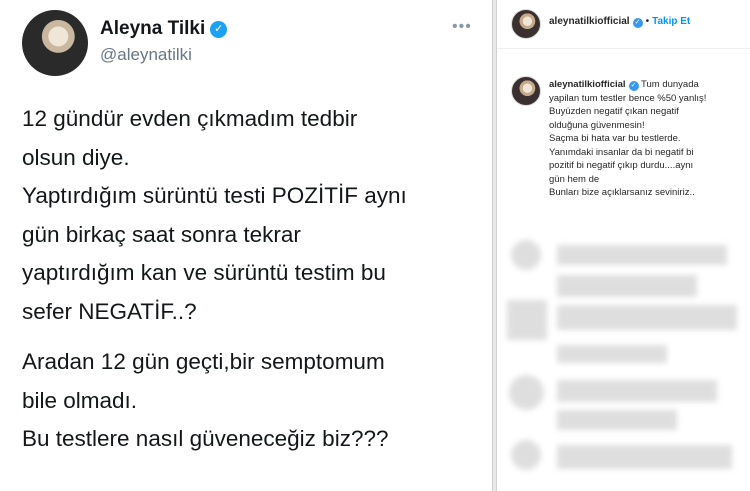 The height and width of the screenshot is (491, 750). Describe the element at coordinates (671, 21) in the screenshot. I see `follow-button: Takip Et` at that location.